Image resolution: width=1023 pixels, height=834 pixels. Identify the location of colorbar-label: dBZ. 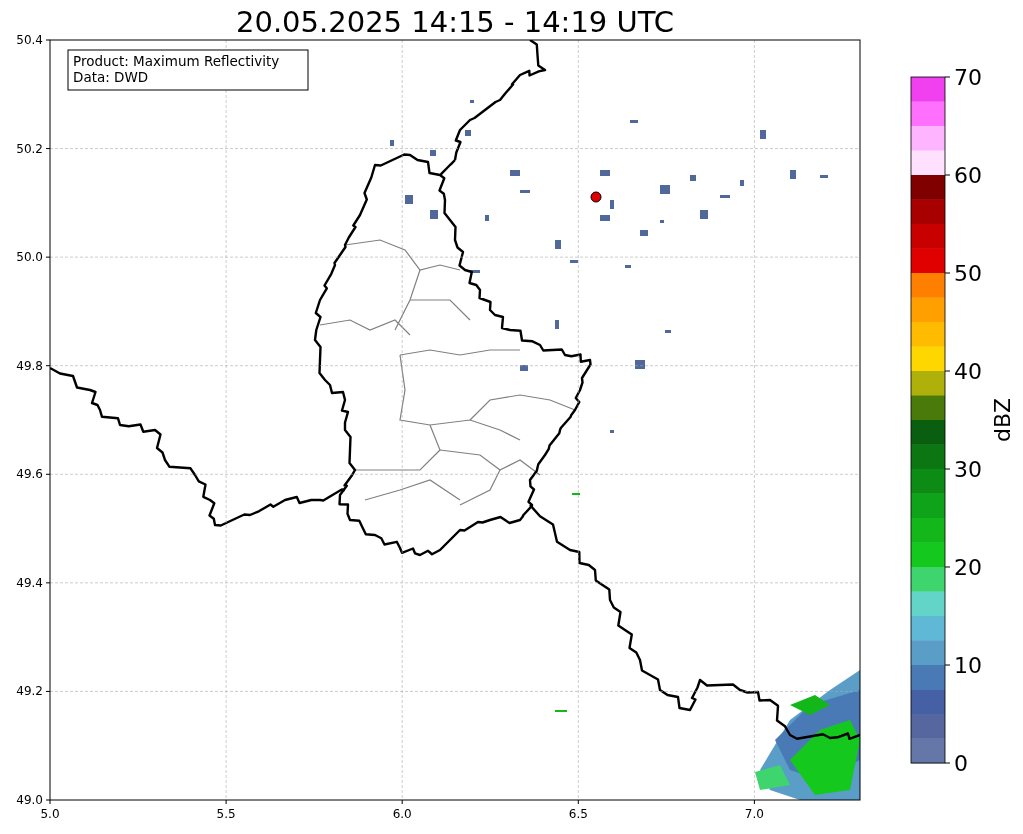
(1002, 420).